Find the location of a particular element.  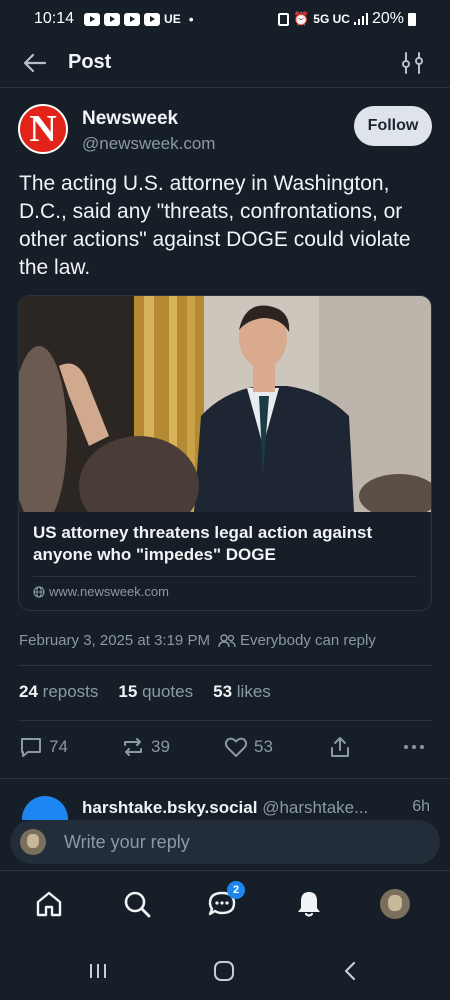

engagement-stats: 24 reposts 15 quotes 53 likes is located at coordinates (145, 692).